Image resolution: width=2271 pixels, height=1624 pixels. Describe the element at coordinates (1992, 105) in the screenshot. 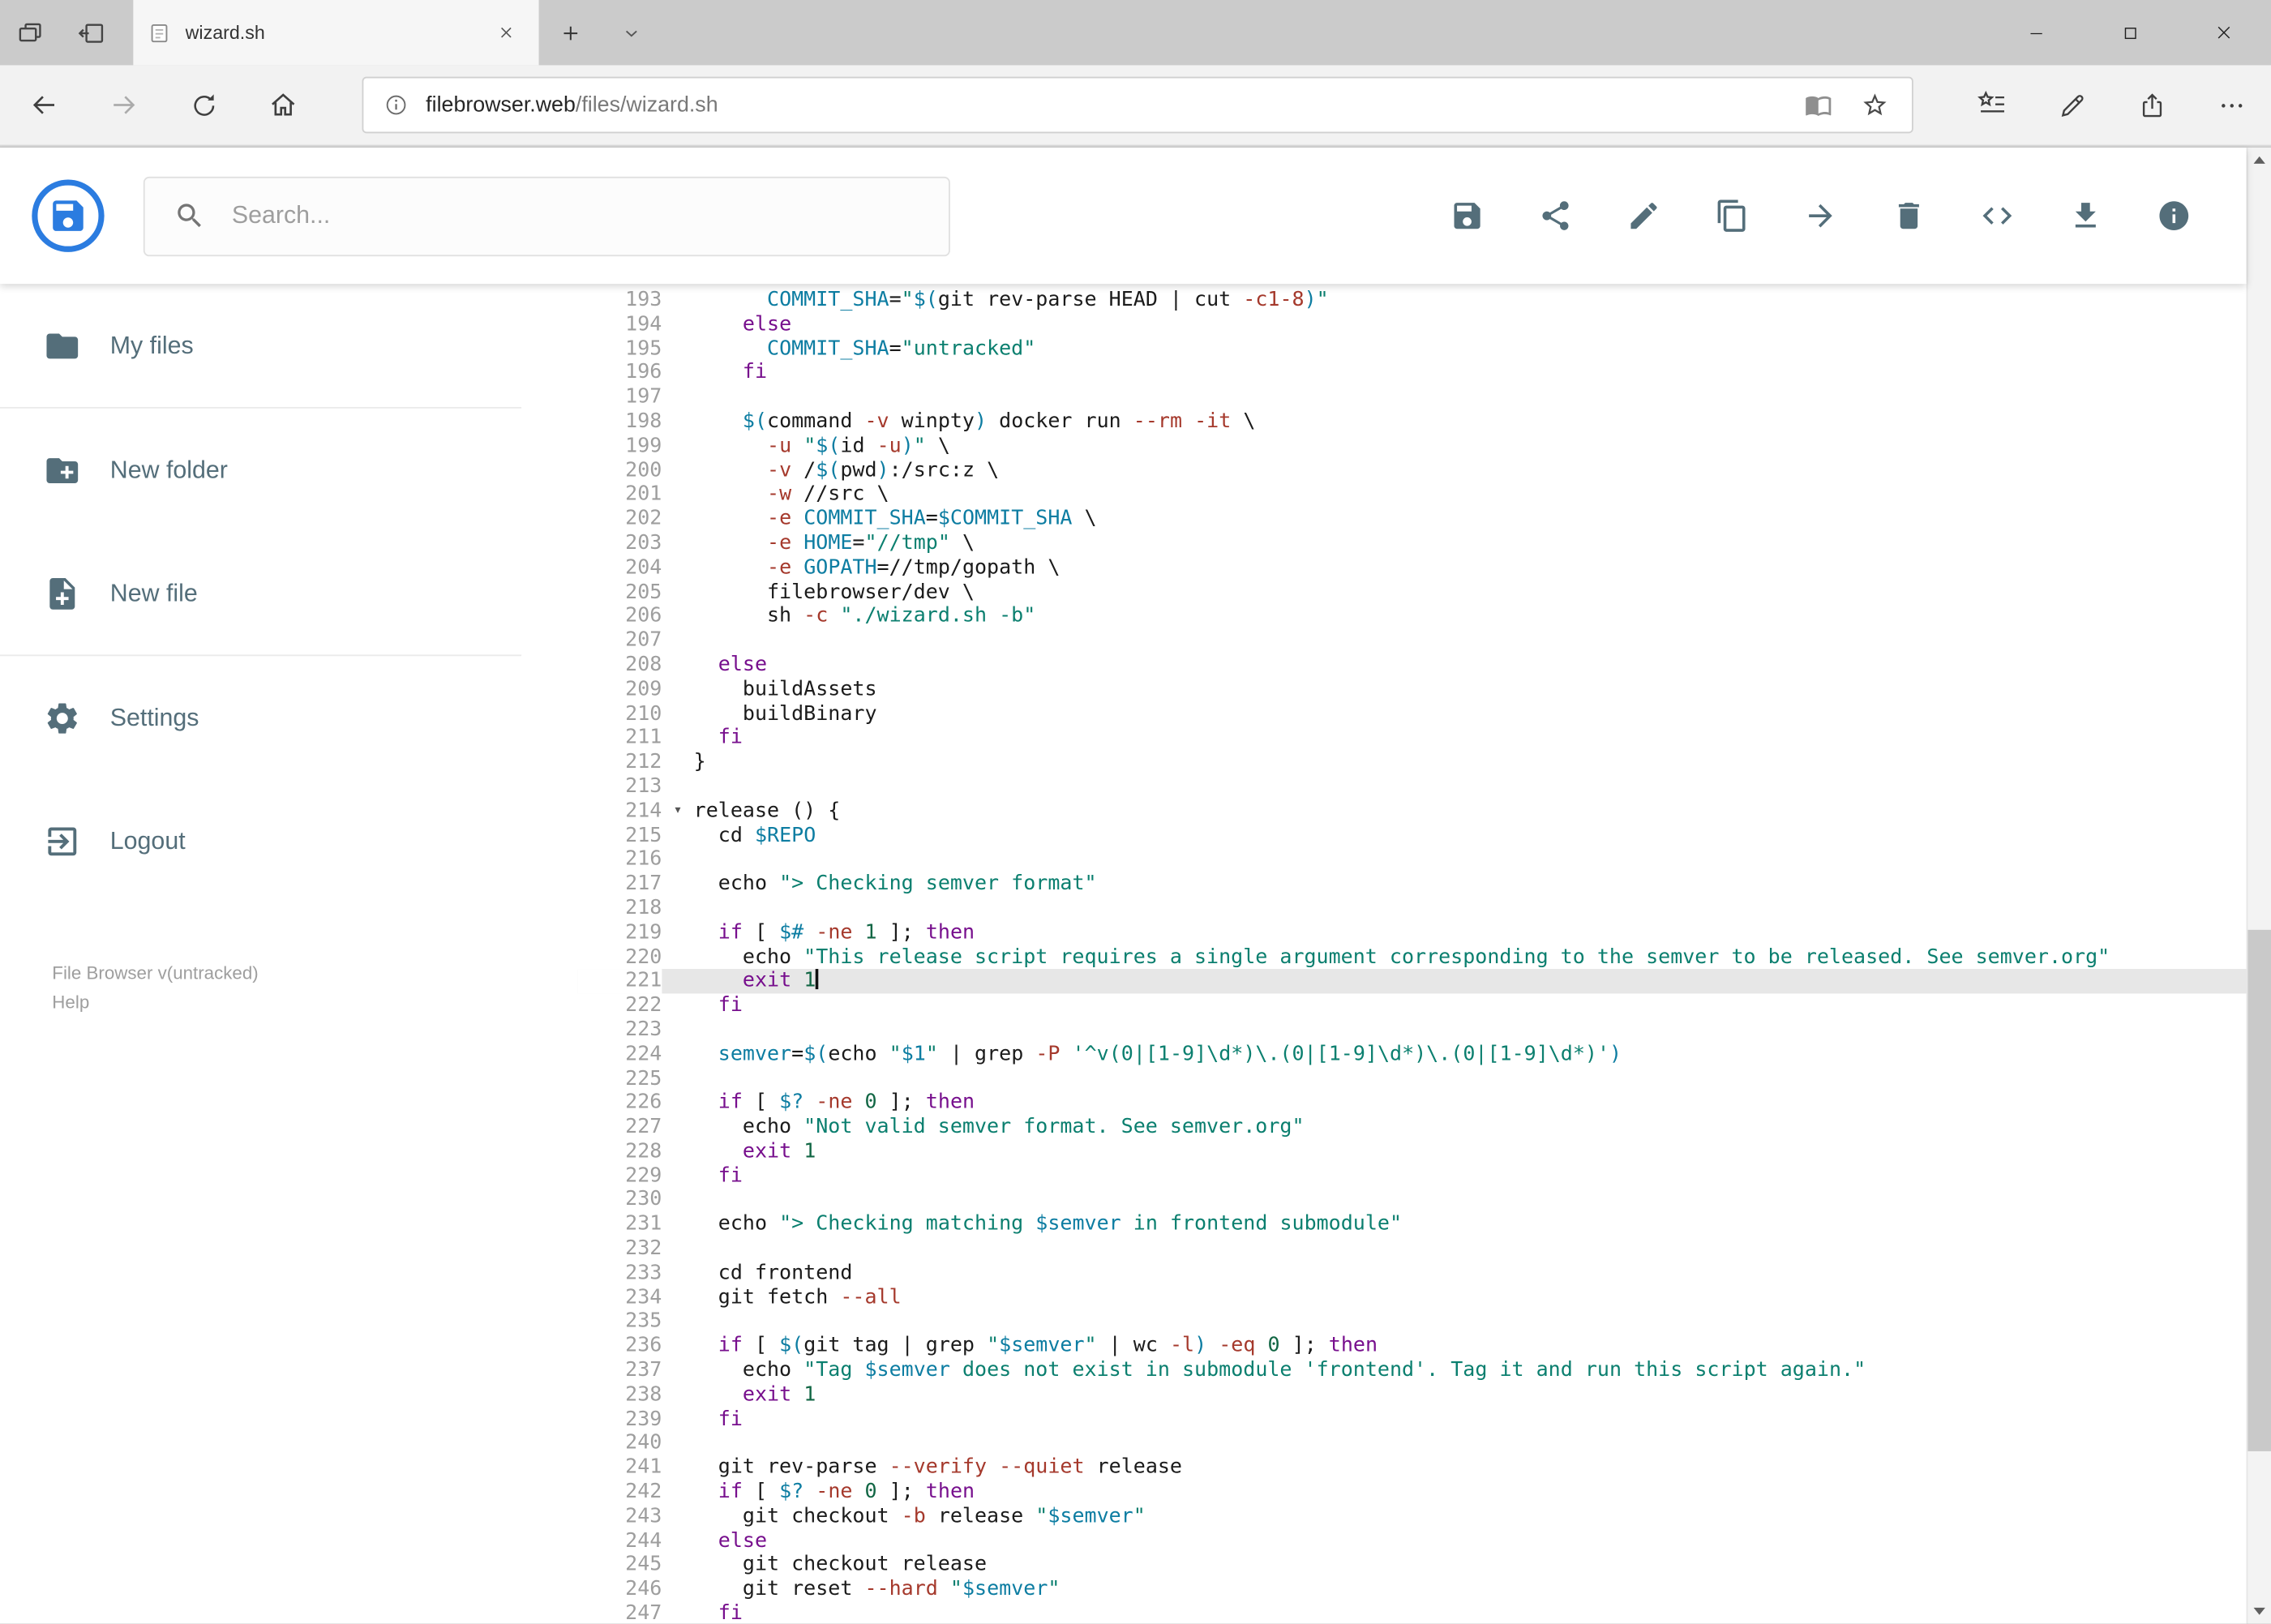

I see `hub-button` at that location.